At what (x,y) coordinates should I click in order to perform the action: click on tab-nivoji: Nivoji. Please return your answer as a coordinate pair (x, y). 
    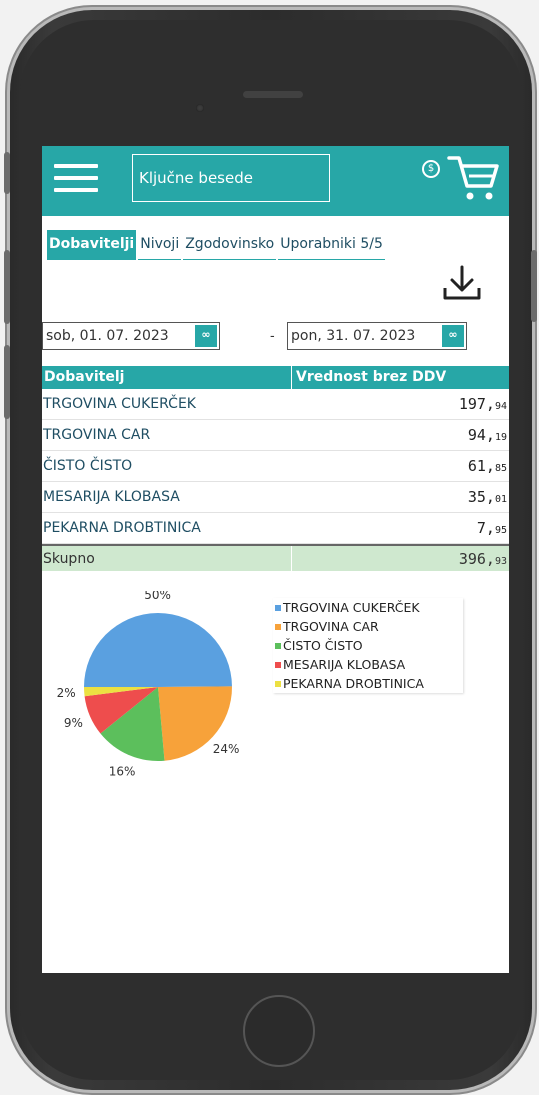
    Looking at the image, I should click on (160, 245).